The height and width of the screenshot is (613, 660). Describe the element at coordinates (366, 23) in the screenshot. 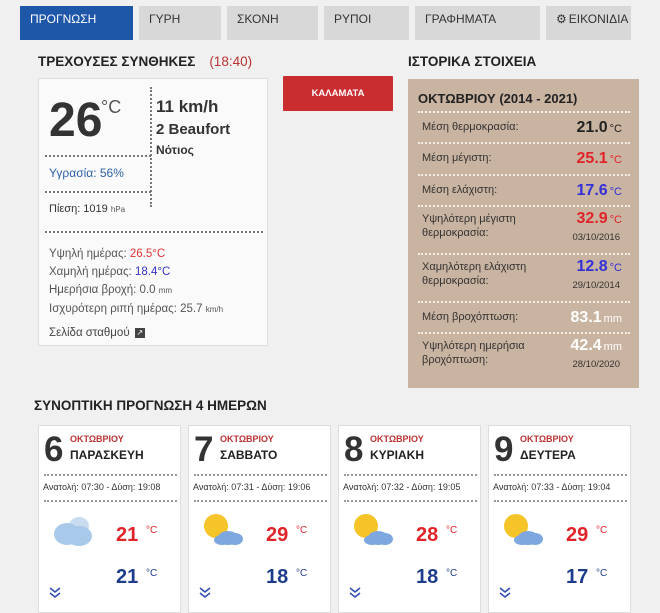

I see `tab-pollutants: ΡΥΠΟΙ` at that location.